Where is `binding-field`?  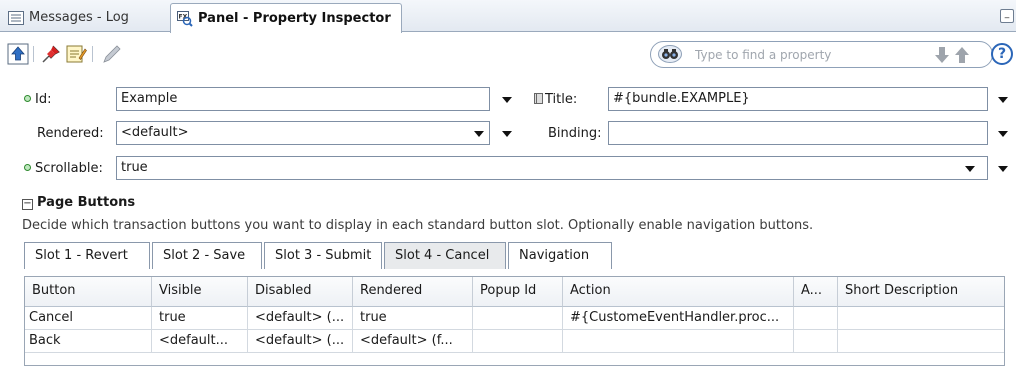 binding-field is located at coordinates (798, 133).